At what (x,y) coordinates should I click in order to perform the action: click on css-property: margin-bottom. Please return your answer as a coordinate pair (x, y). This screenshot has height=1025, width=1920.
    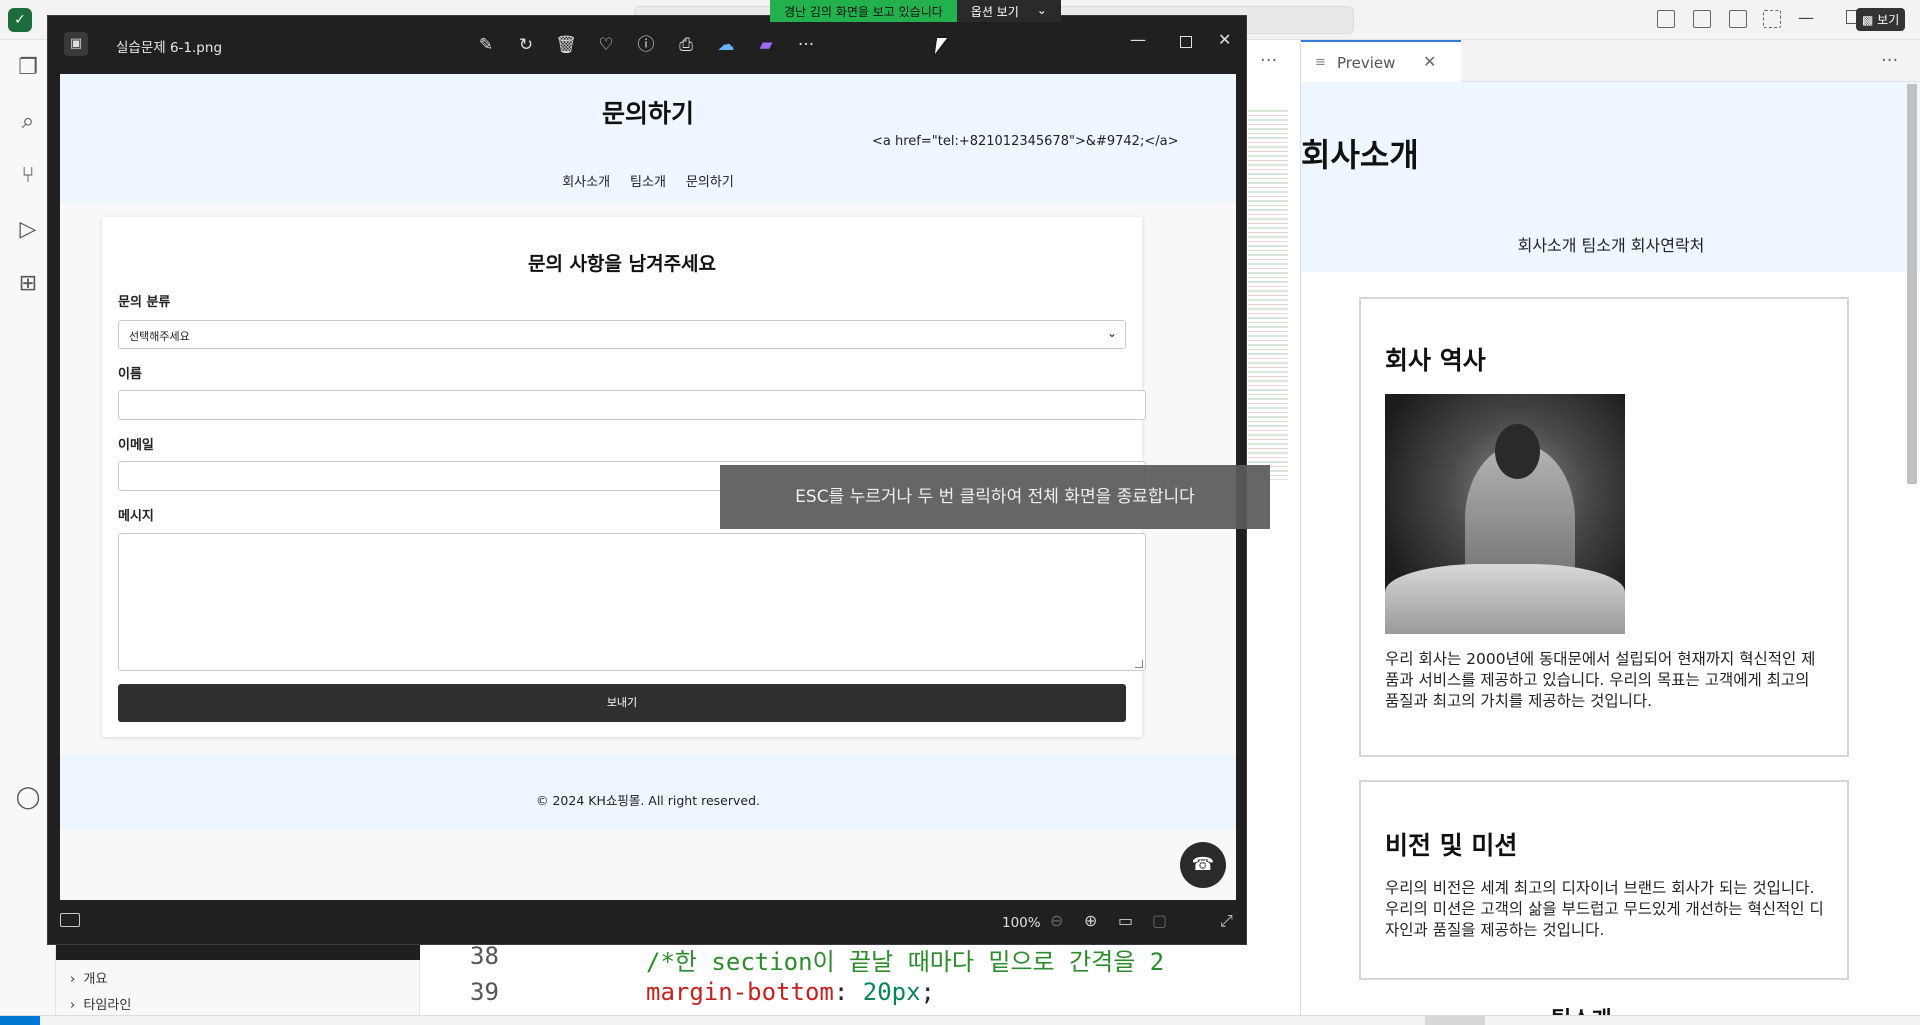
    Looking at the image, I should click on (740, 992).